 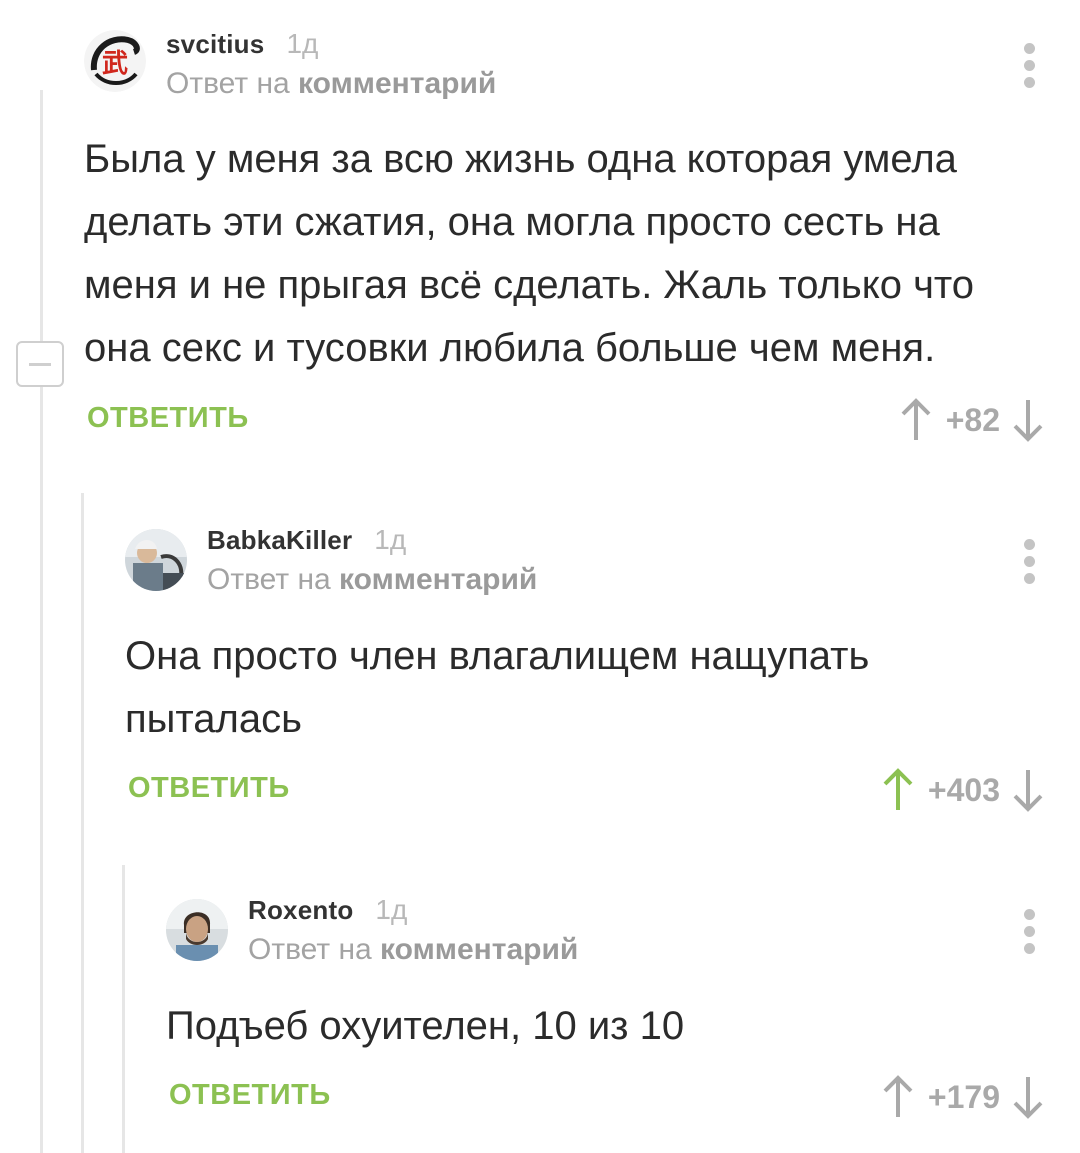 I want to click on rating-value: +179, so click(x=963, y=1096).